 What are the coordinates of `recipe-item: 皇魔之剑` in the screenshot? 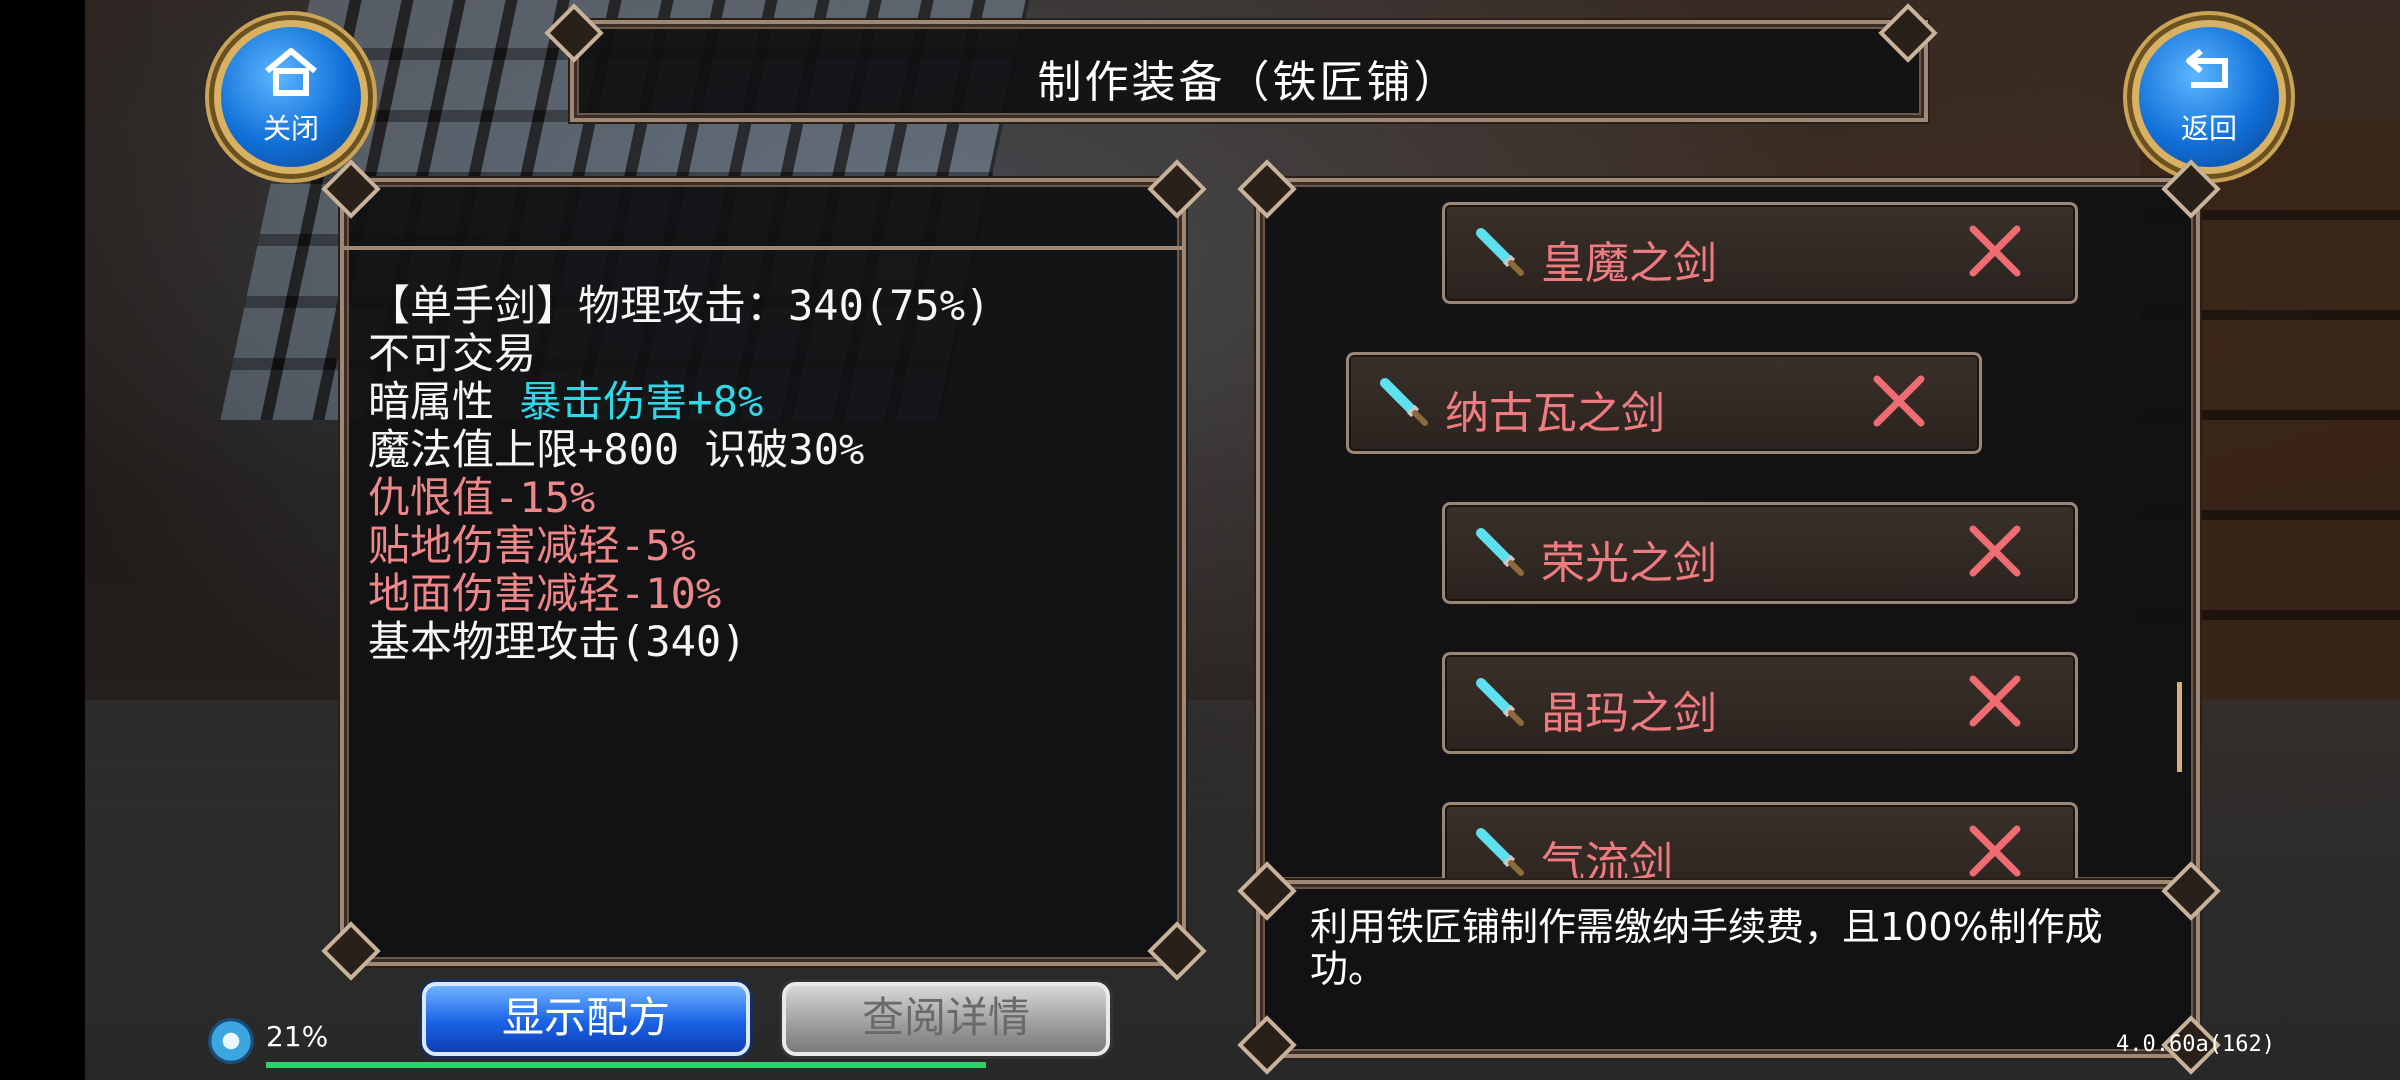 It's located at (1760, 253).